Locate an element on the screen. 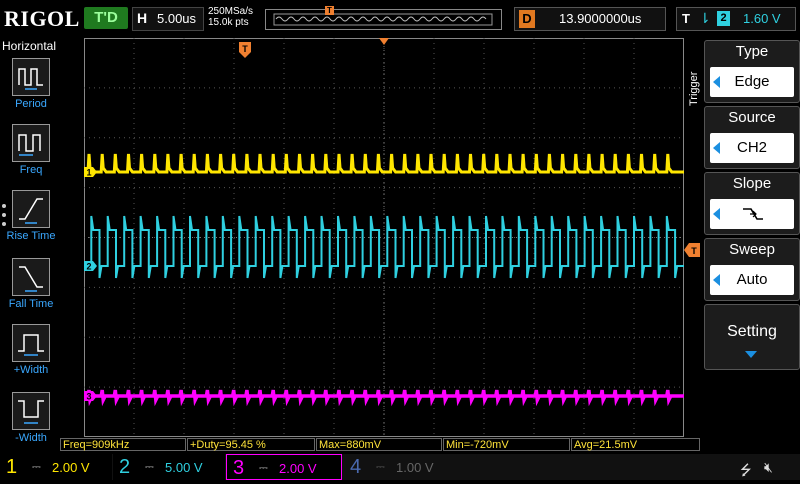  measure-period: Period is located at coordinates (31, 89).